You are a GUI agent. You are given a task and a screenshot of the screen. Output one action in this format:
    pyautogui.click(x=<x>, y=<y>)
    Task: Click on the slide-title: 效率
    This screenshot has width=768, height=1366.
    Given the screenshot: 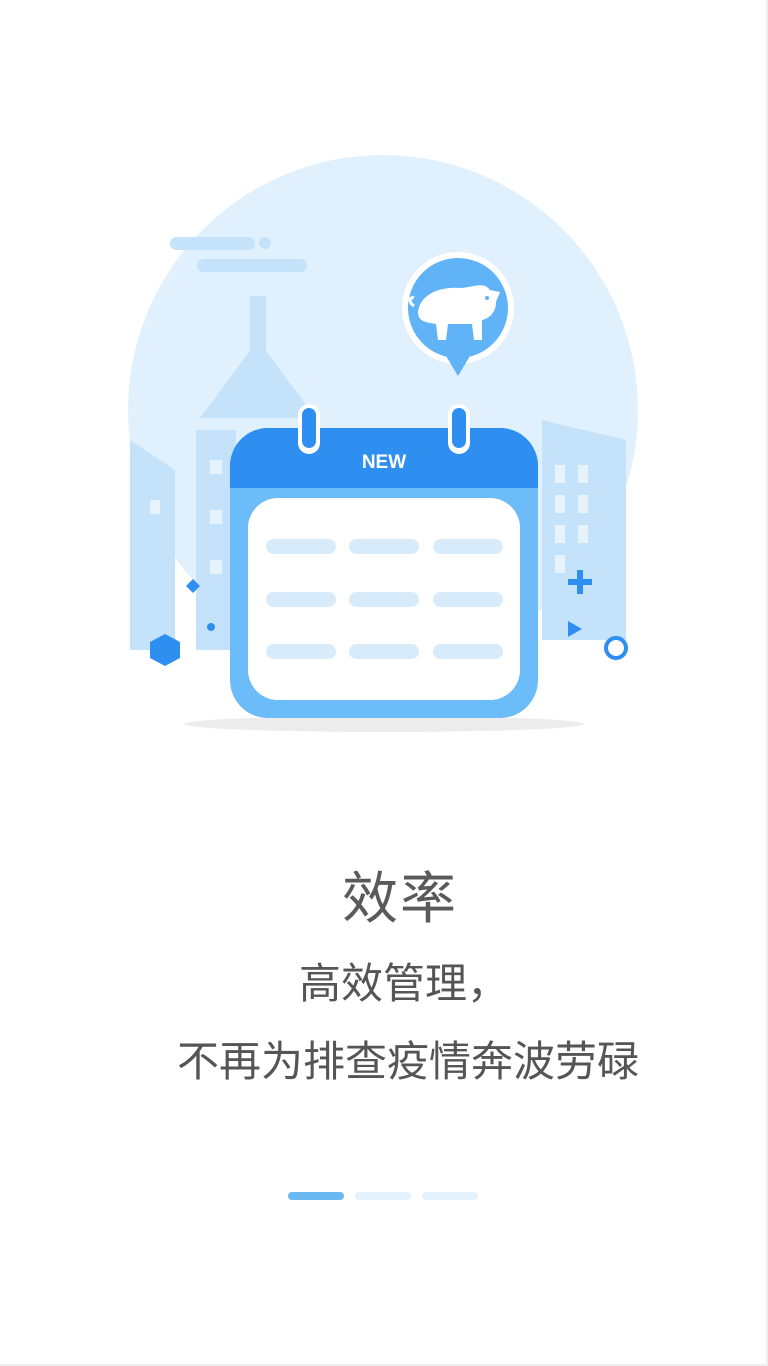 What is the action you would take?
    pyautogui.click(x=400, y=899)
    